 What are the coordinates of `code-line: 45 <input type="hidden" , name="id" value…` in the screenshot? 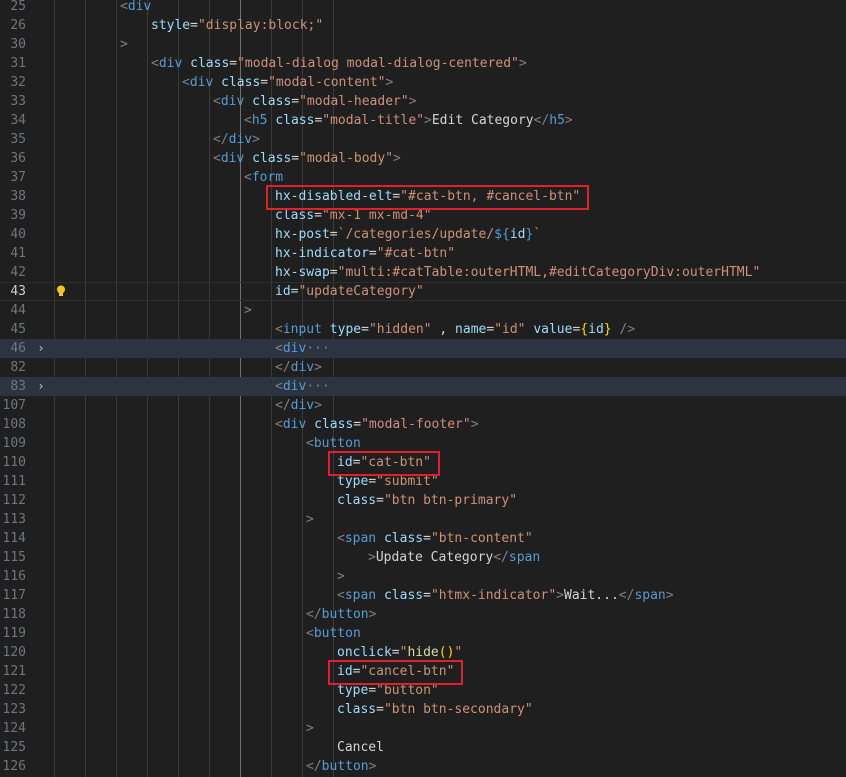 It's located at (423, 329).